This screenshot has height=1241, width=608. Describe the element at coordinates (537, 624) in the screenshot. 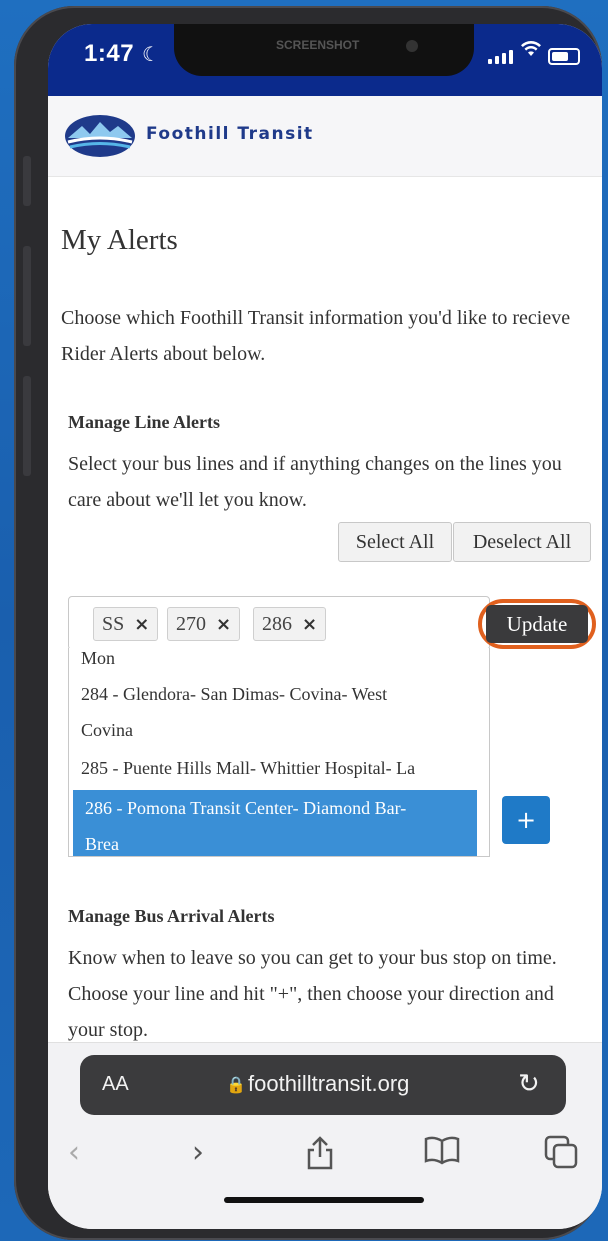

I see `update-button: Update` at that location.